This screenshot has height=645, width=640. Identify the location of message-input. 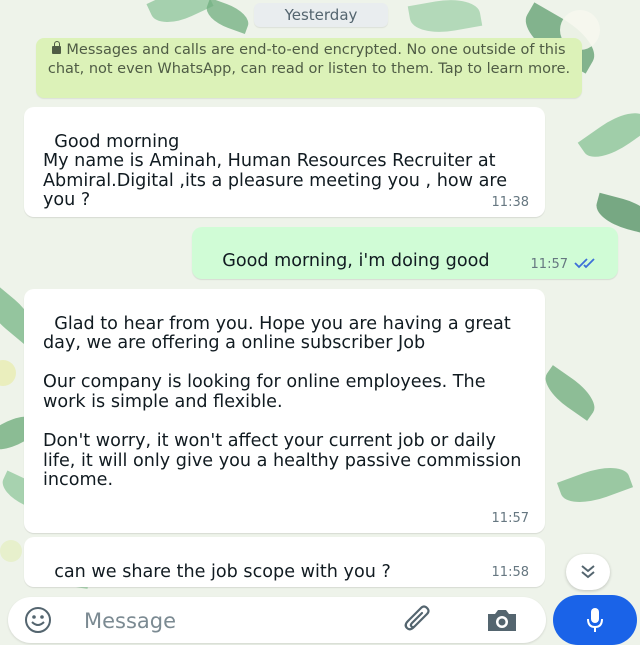
(234, 621).